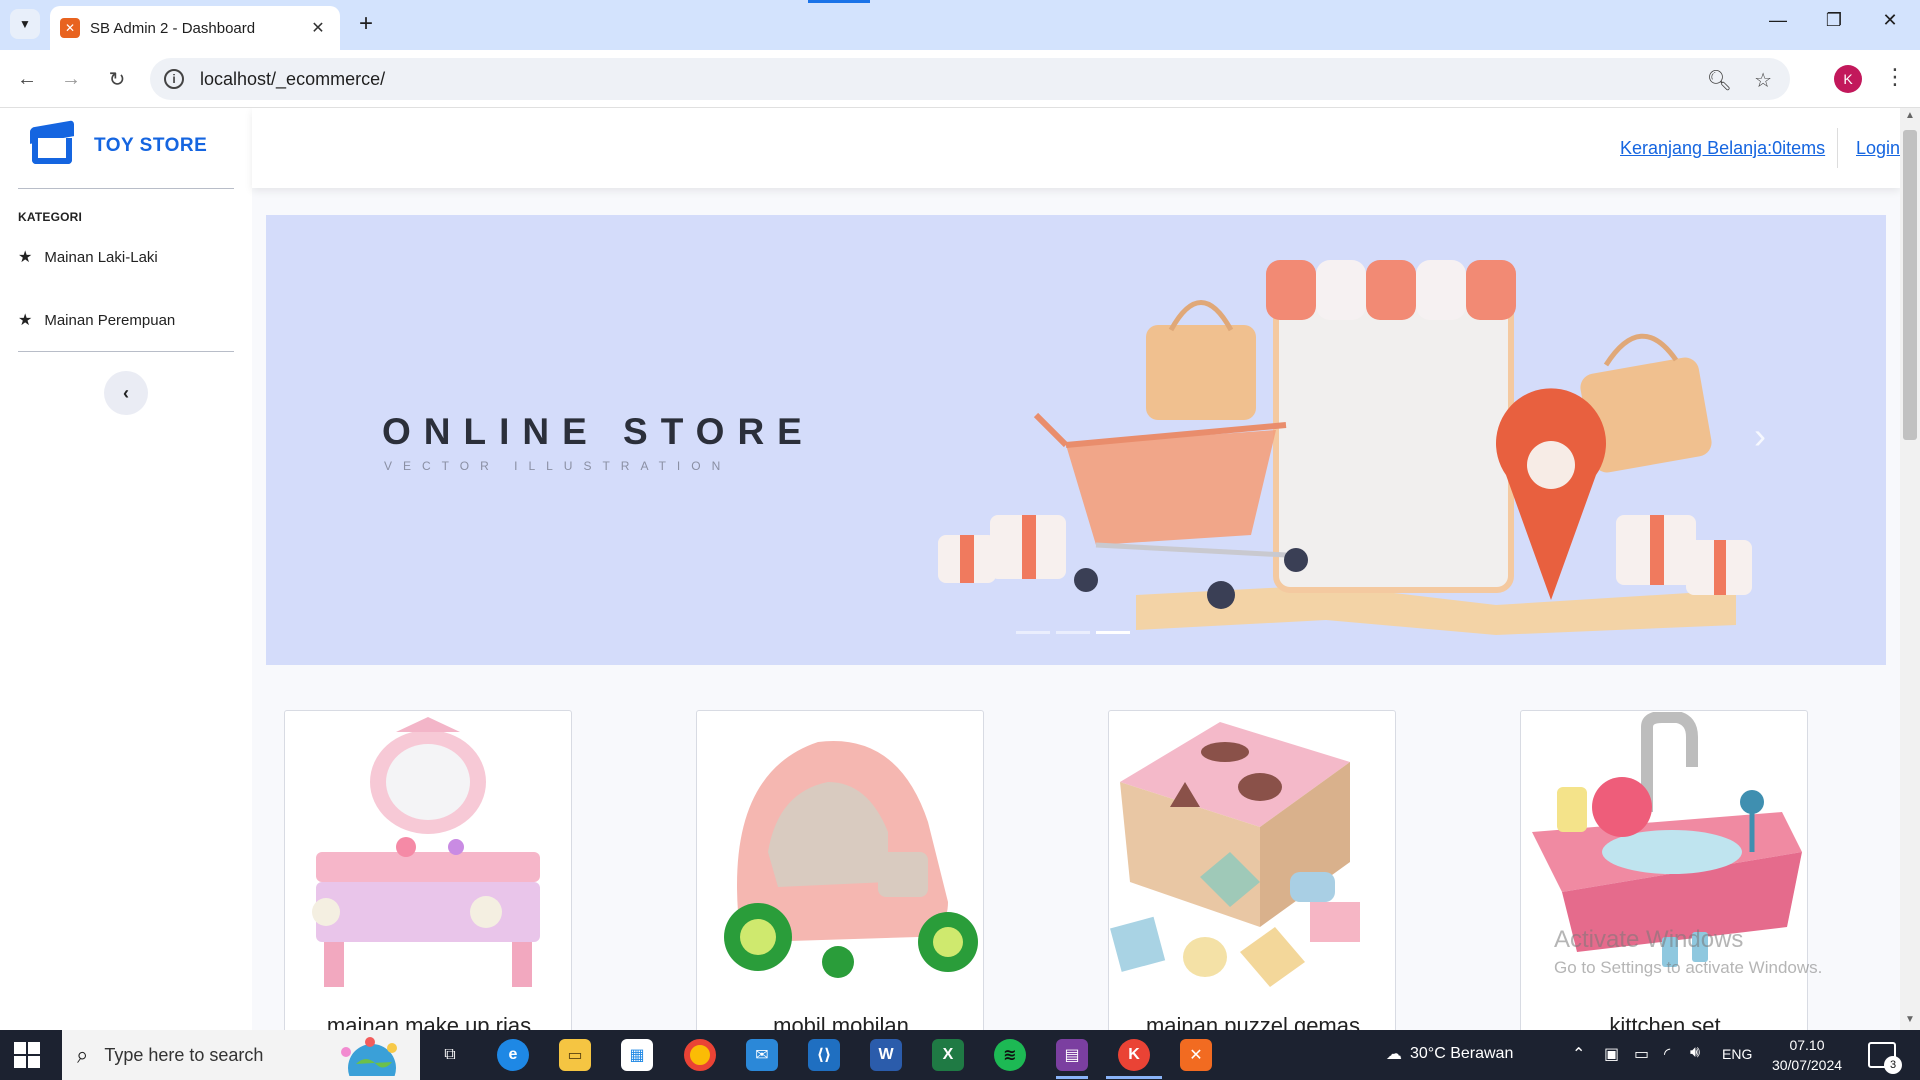  What do you see at coordinates (25, 24) in the screenshot?
I see `tab-search-button: ▼` at bounding box center [25, 24].